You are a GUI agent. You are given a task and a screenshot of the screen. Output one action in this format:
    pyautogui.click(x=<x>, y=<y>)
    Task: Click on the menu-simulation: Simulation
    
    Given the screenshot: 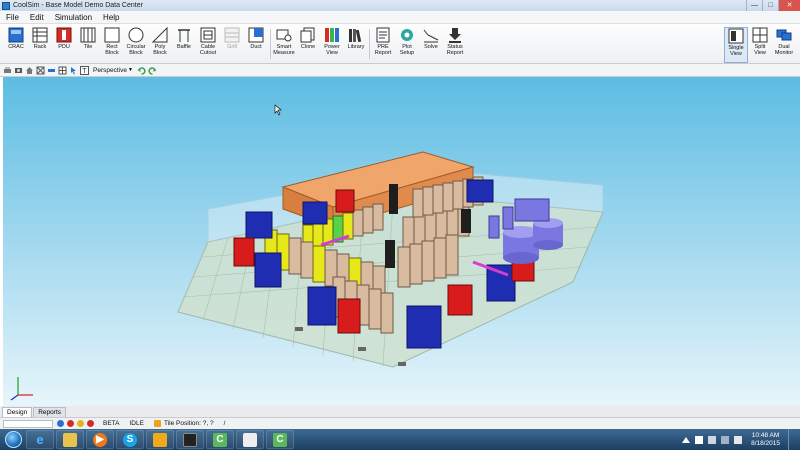 What is the action you would take?
    pyautogui.click(x=73, y=17)
    